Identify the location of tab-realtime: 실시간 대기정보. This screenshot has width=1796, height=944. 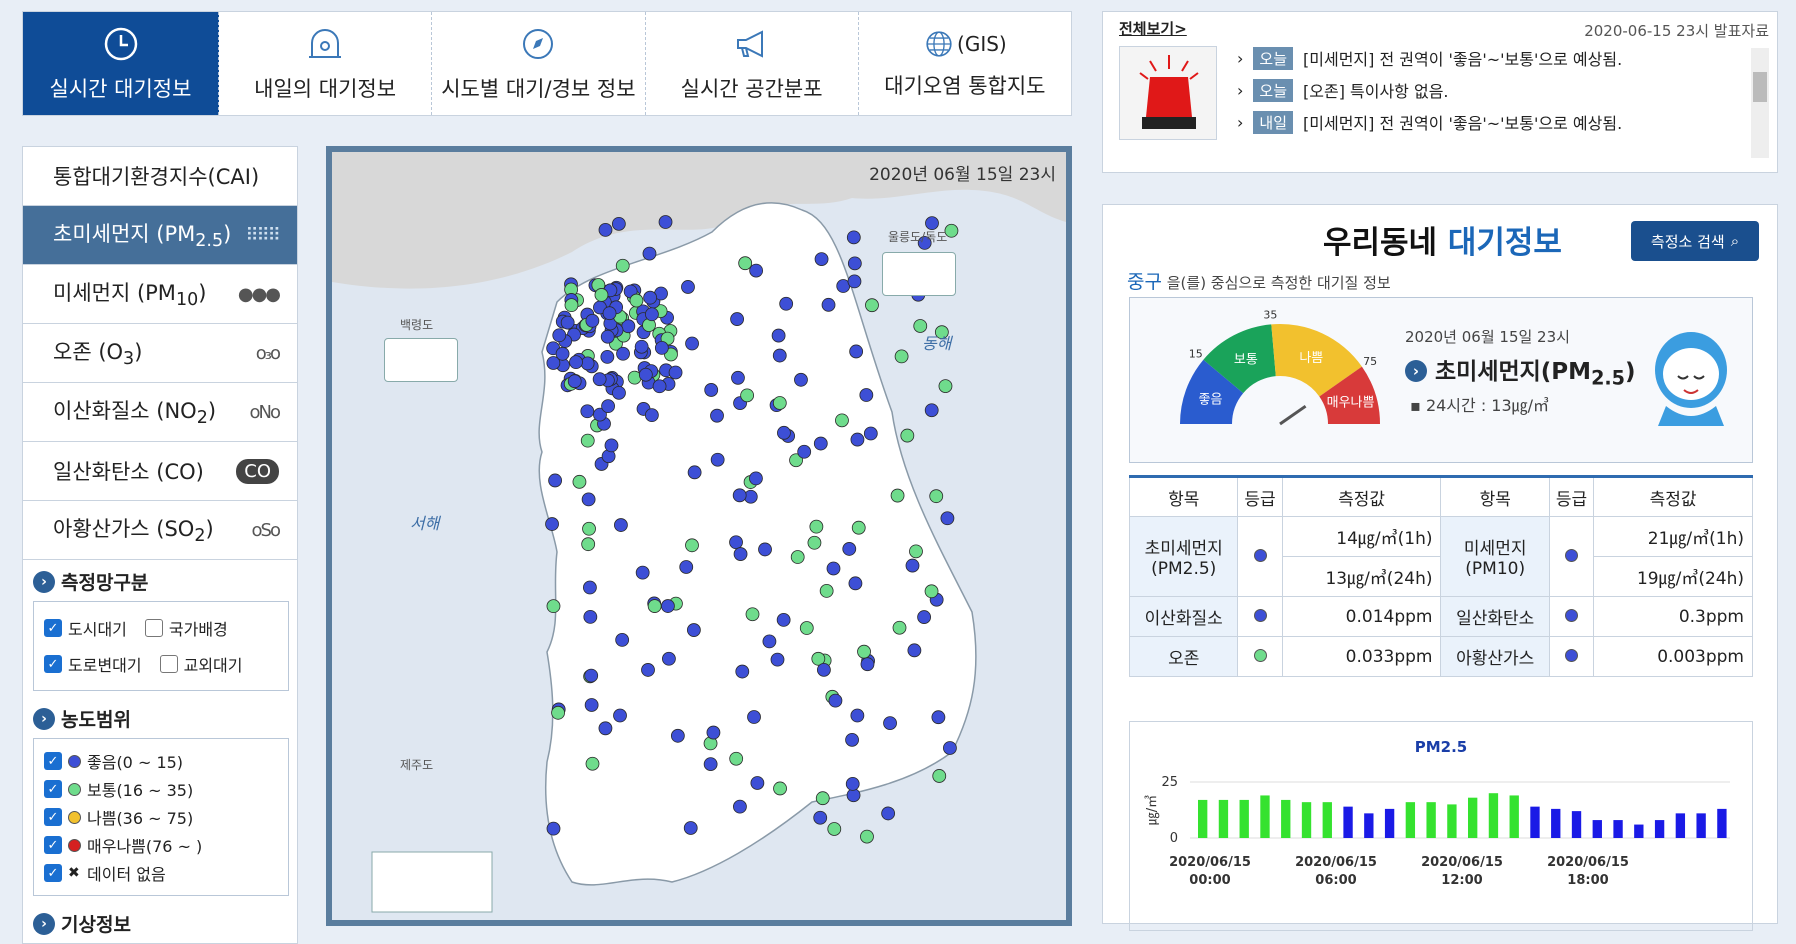
(121, 63).